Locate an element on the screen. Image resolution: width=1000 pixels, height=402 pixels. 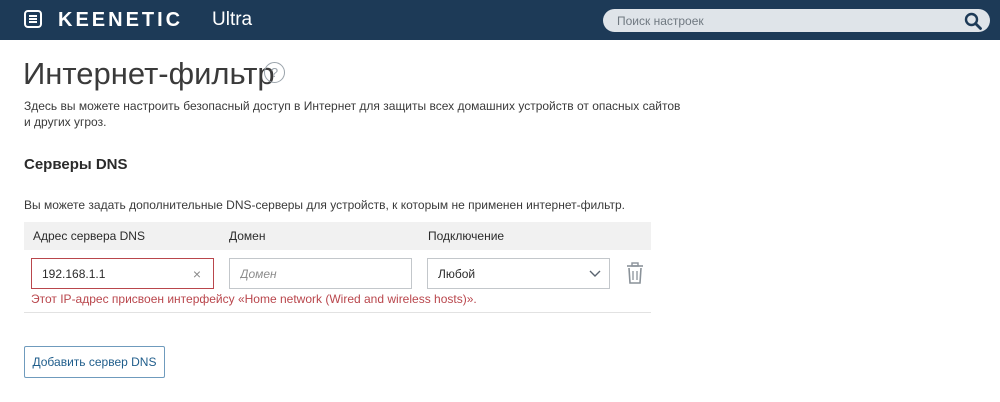
connection-select: Любой is located at coordinates (518, 273).